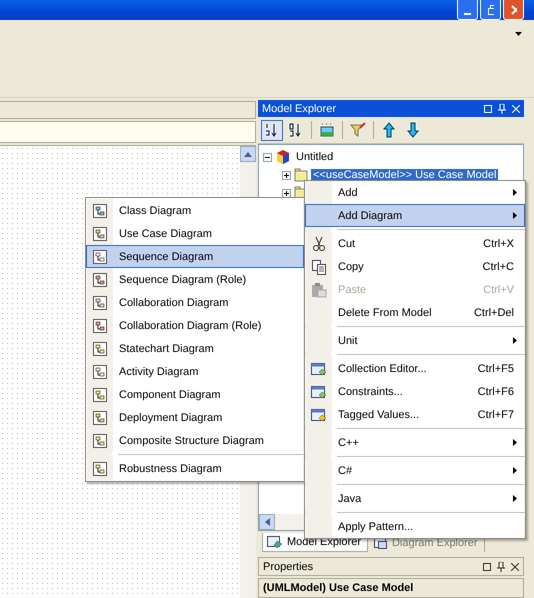 This screenshot has height=598, width=534. What do you see at coordinates (195, 348) in the screenshot?
I see `menu-item: Statechart Diagram` at bounding box center [195, 348].